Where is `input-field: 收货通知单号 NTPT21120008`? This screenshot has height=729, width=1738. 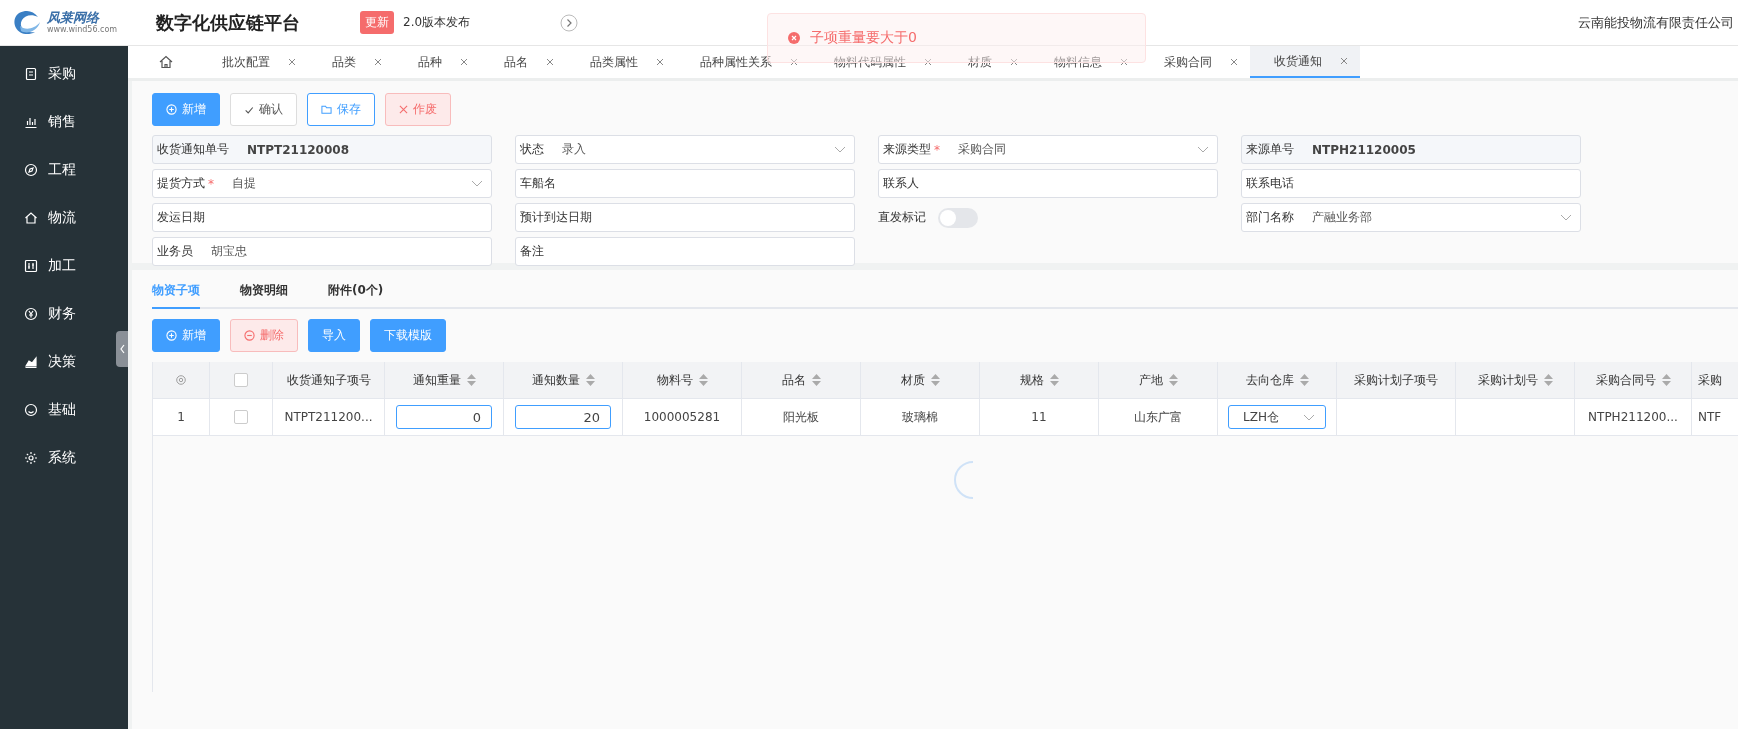 input-field: 收货通知单号 NTPT21120008 is located at coordinates (322, 149).